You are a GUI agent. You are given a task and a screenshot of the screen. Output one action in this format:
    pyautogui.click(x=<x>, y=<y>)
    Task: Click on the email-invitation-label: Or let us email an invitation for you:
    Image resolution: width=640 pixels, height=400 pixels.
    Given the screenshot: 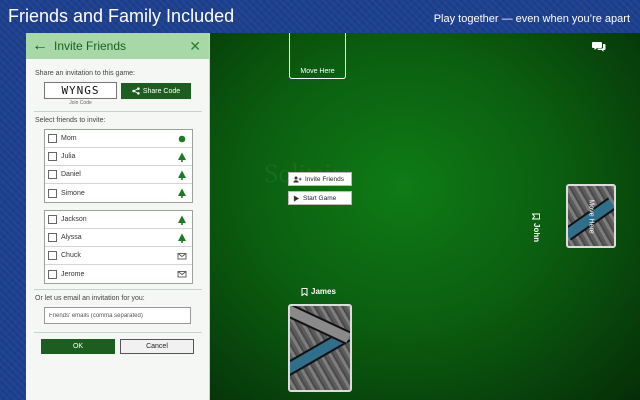 What is the action you would take?
    pyautogui.click(x=90, y=298)
    